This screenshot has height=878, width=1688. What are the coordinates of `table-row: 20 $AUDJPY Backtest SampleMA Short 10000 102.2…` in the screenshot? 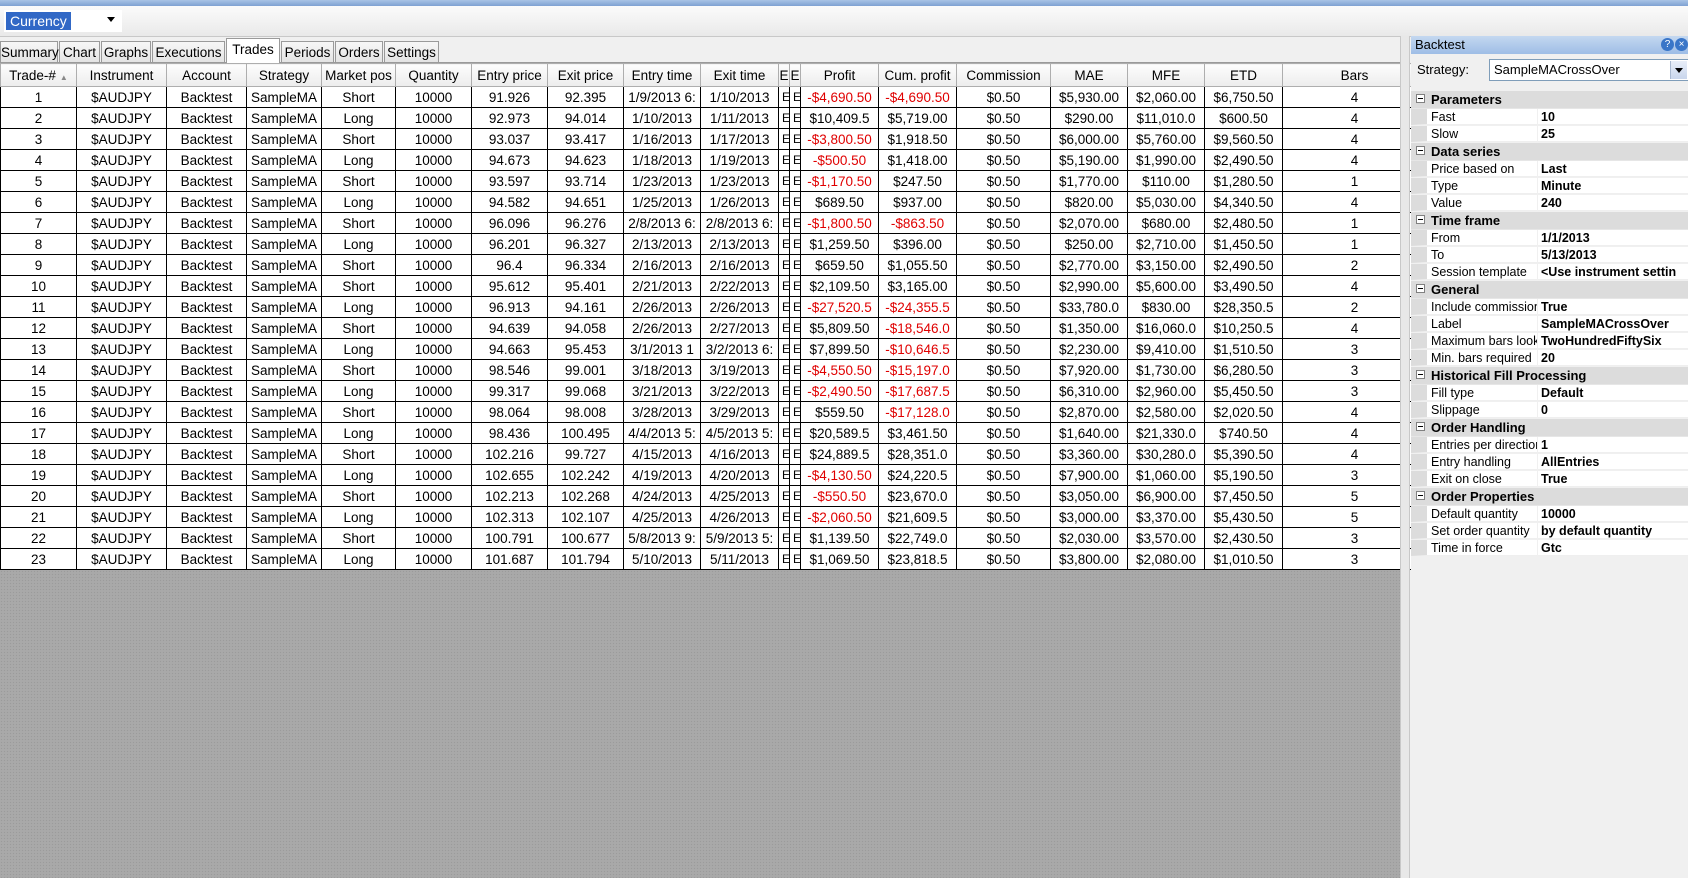 It's located at (713, 496).